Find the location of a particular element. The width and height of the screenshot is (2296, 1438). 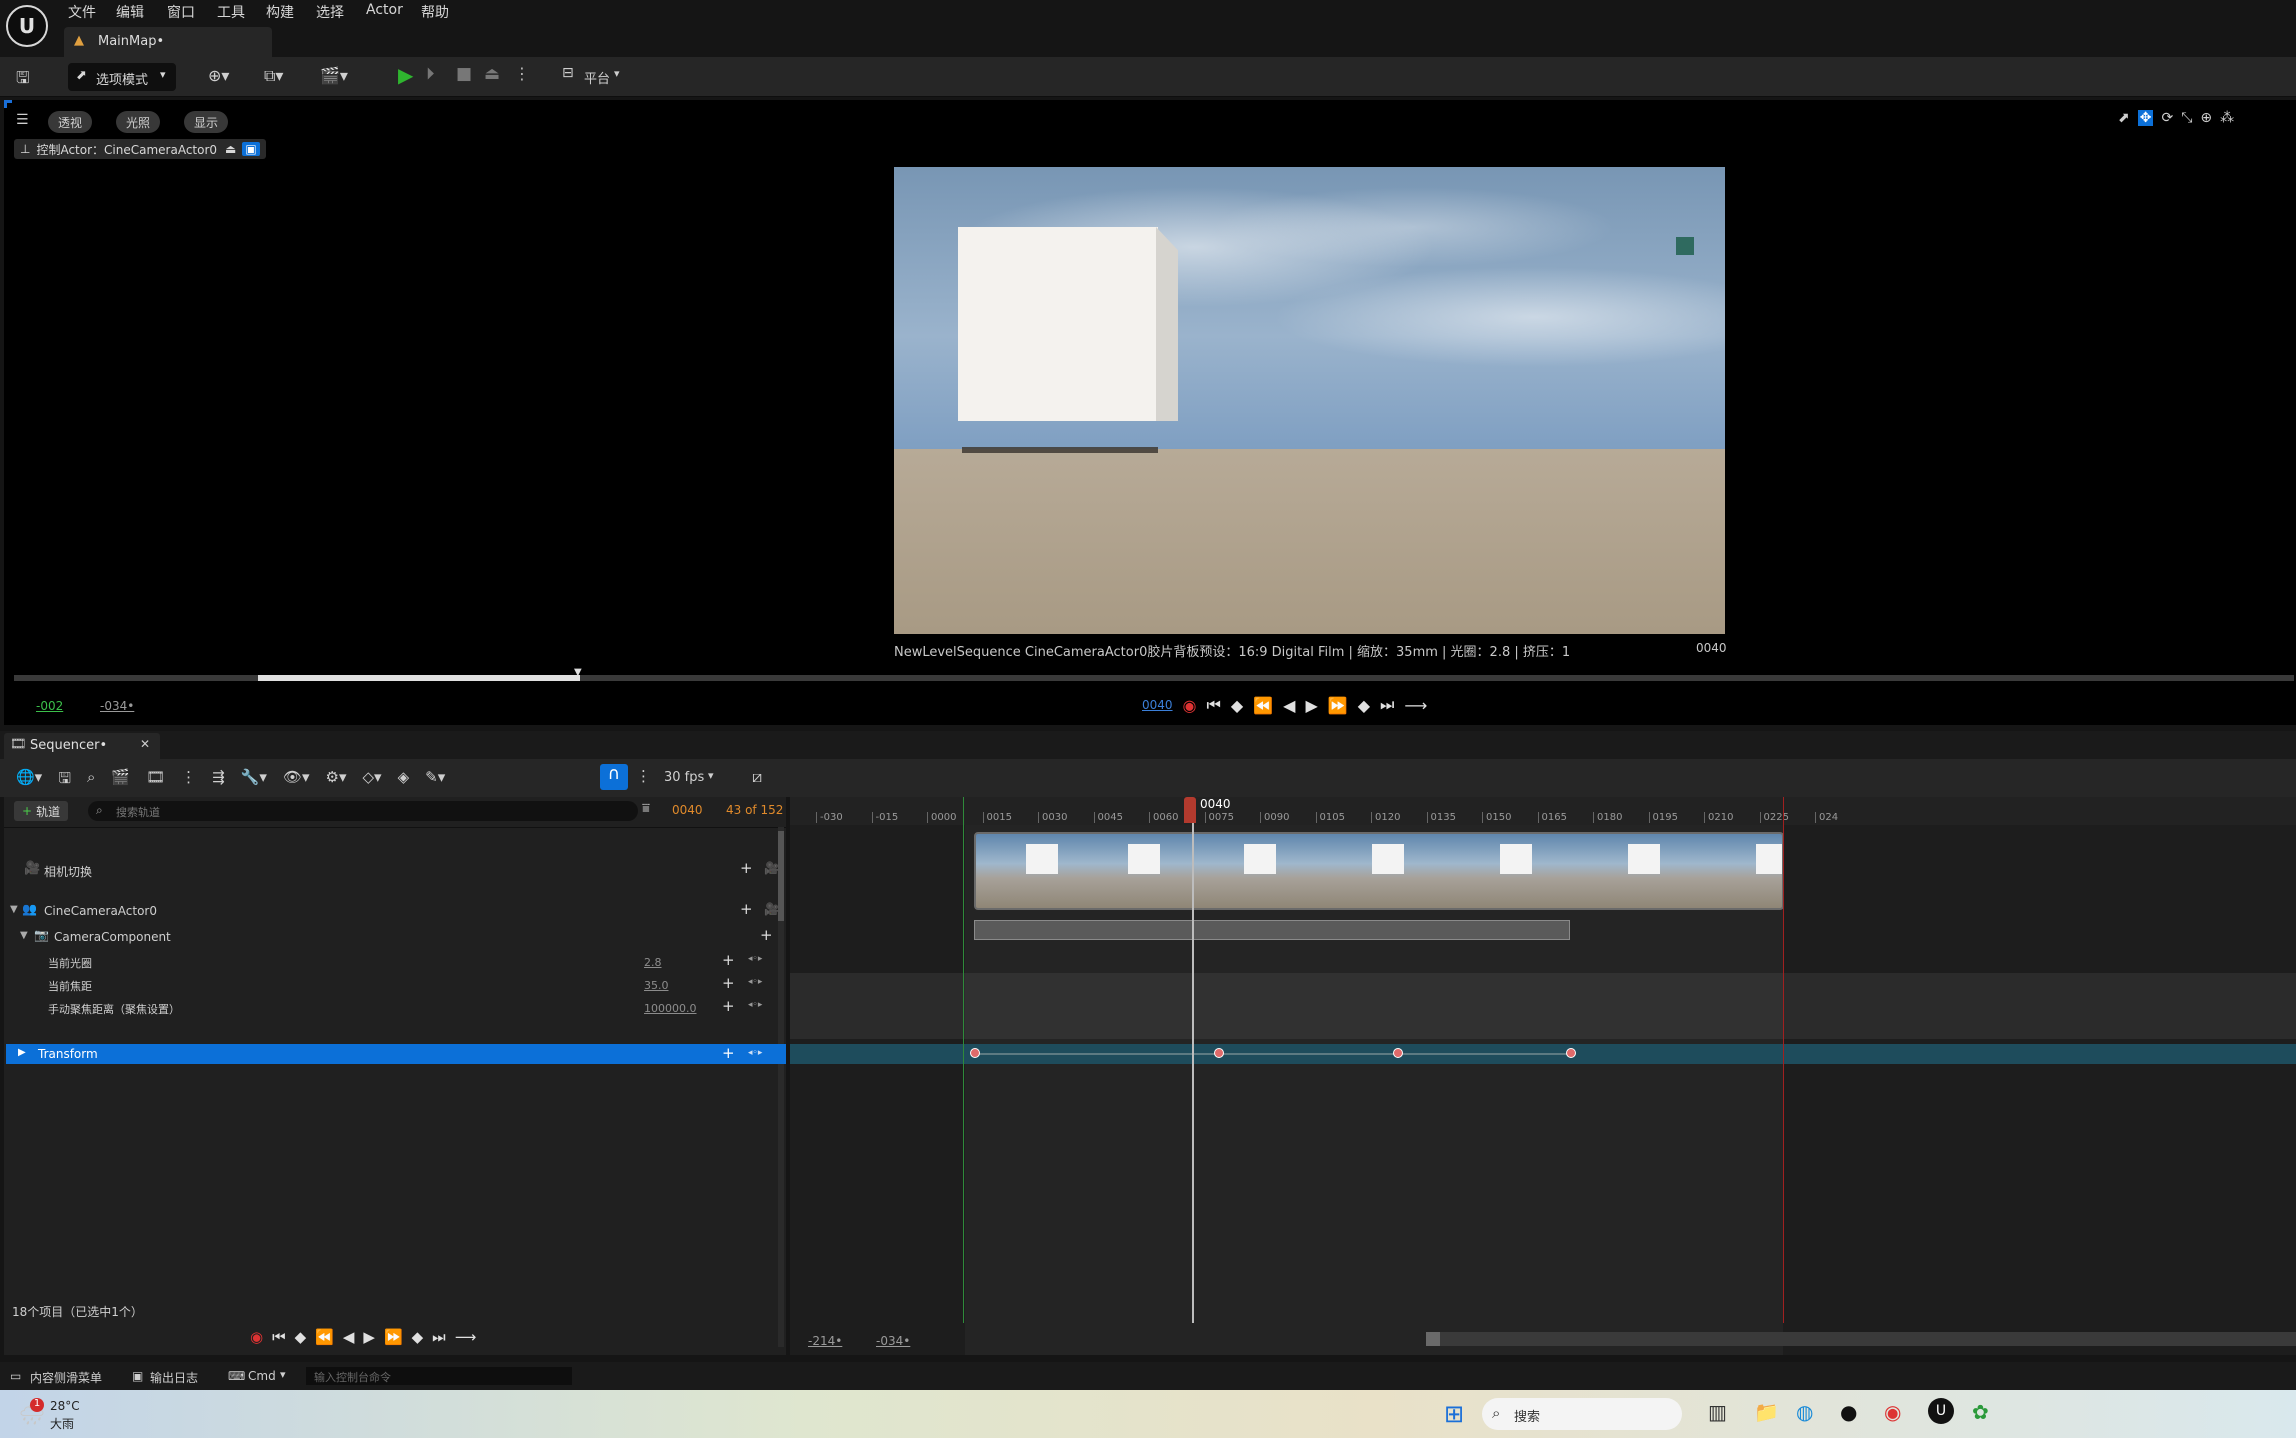

output-log-icon: ▣ is located at coordinates (137, 1376).